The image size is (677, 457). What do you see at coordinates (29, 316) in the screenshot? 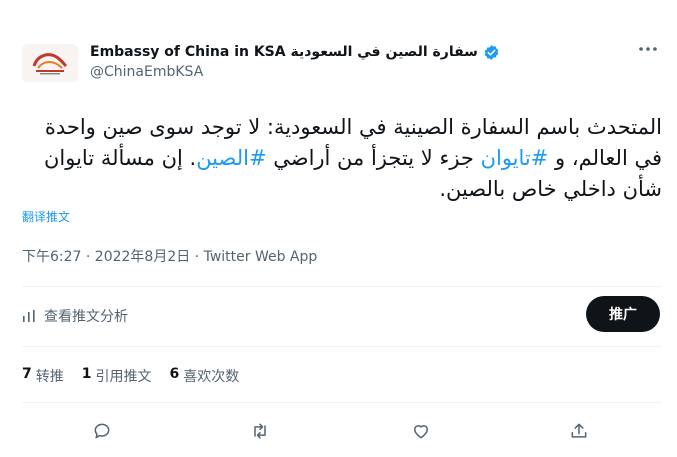
I see `analytics-icon` at bounding box center [29, 316].